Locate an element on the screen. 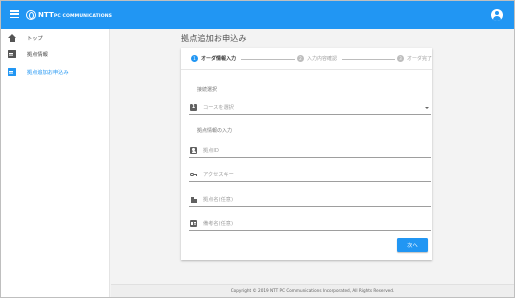  home-icon is located at coordinates (12, 38).